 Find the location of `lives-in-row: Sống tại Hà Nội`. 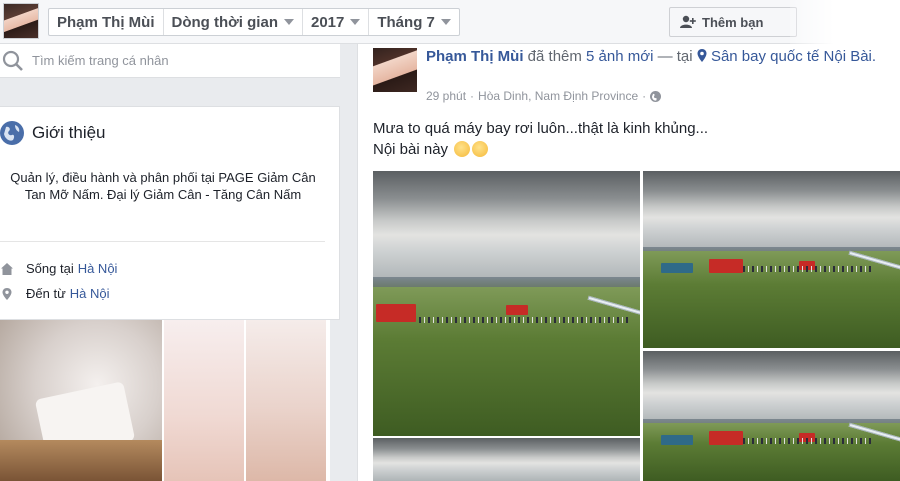

lives-in-row: Sống tại Hà Nội is located at coordinates (58, 268).